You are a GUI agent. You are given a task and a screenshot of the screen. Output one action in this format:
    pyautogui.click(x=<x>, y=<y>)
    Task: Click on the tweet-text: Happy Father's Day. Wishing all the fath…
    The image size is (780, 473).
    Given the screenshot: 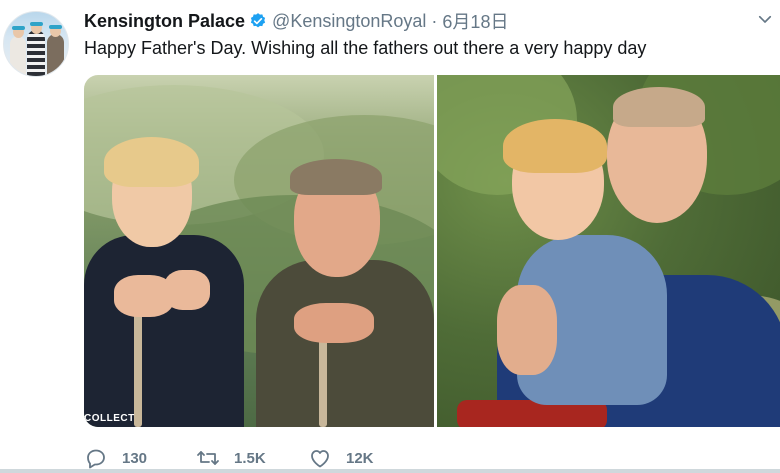 What is the action you would take?
    pyautogui.click(x=365, y=48)
    